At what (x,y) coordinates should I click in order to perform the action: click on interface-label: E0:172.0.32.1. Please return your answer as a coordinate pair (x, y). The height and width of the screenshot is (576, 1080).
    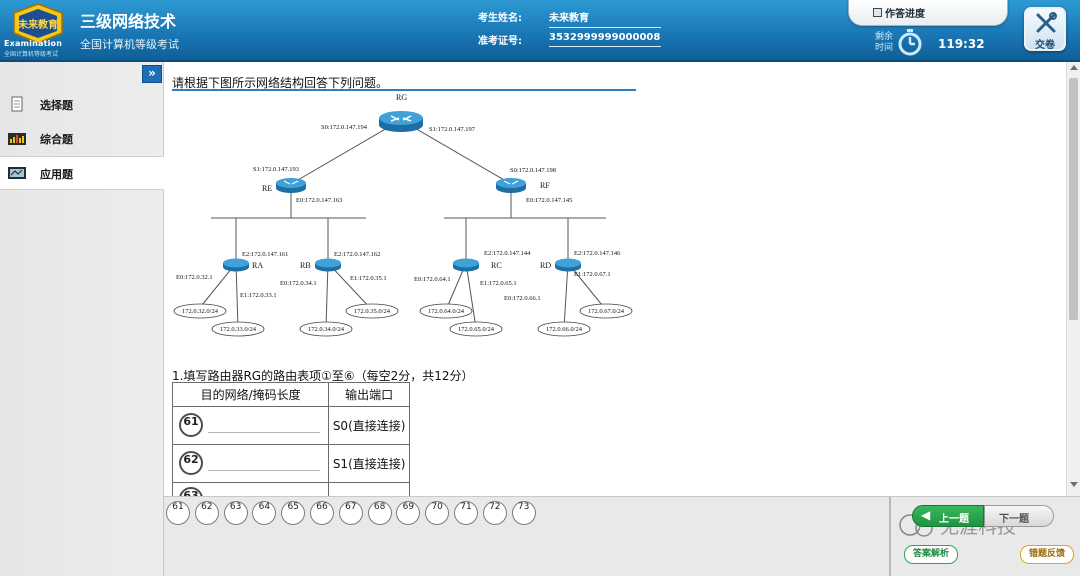
    Looking at the image, I should click on (194, 277).